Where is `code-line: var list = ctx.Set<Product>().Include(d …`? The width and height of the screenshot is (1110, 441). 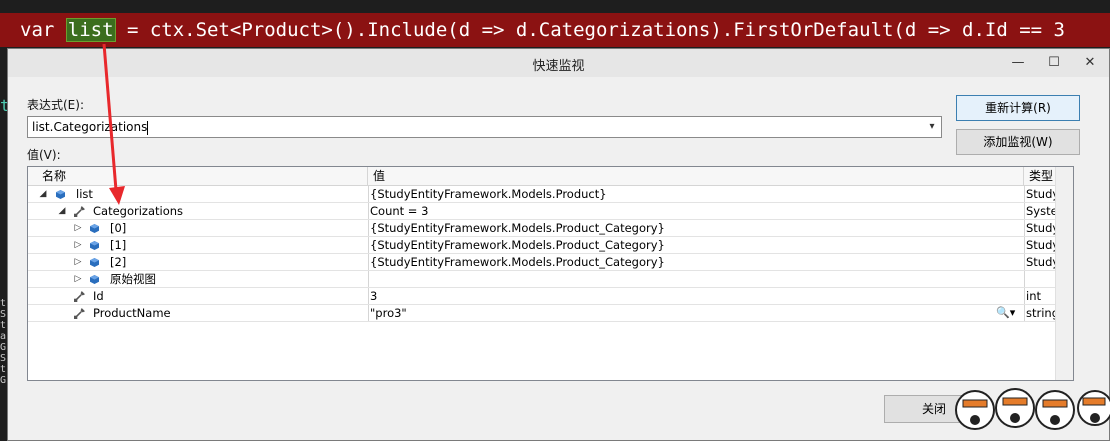
code-line: var list = ctx.Set<Product>().Include(d … is located at coordinates (555, 30).